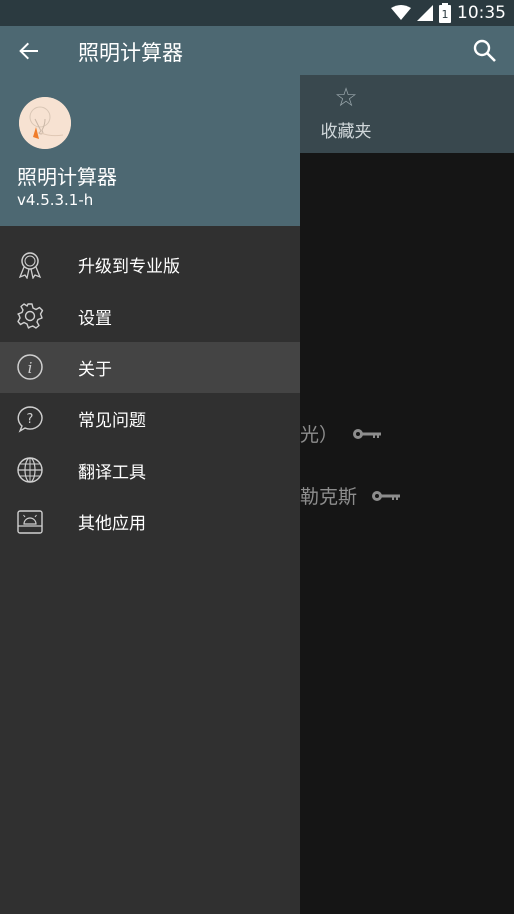  I want to click on menu-item-label: 设置, so click(95, 318).